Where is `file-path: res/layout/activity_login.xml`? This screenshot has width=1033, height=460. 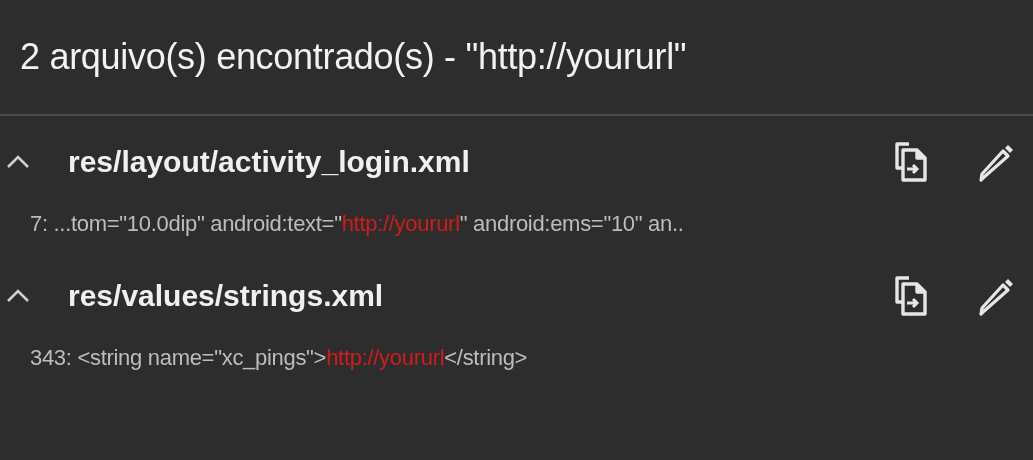 file-path: res/layout/activity_login.xml is located at coordinates (480, 162).